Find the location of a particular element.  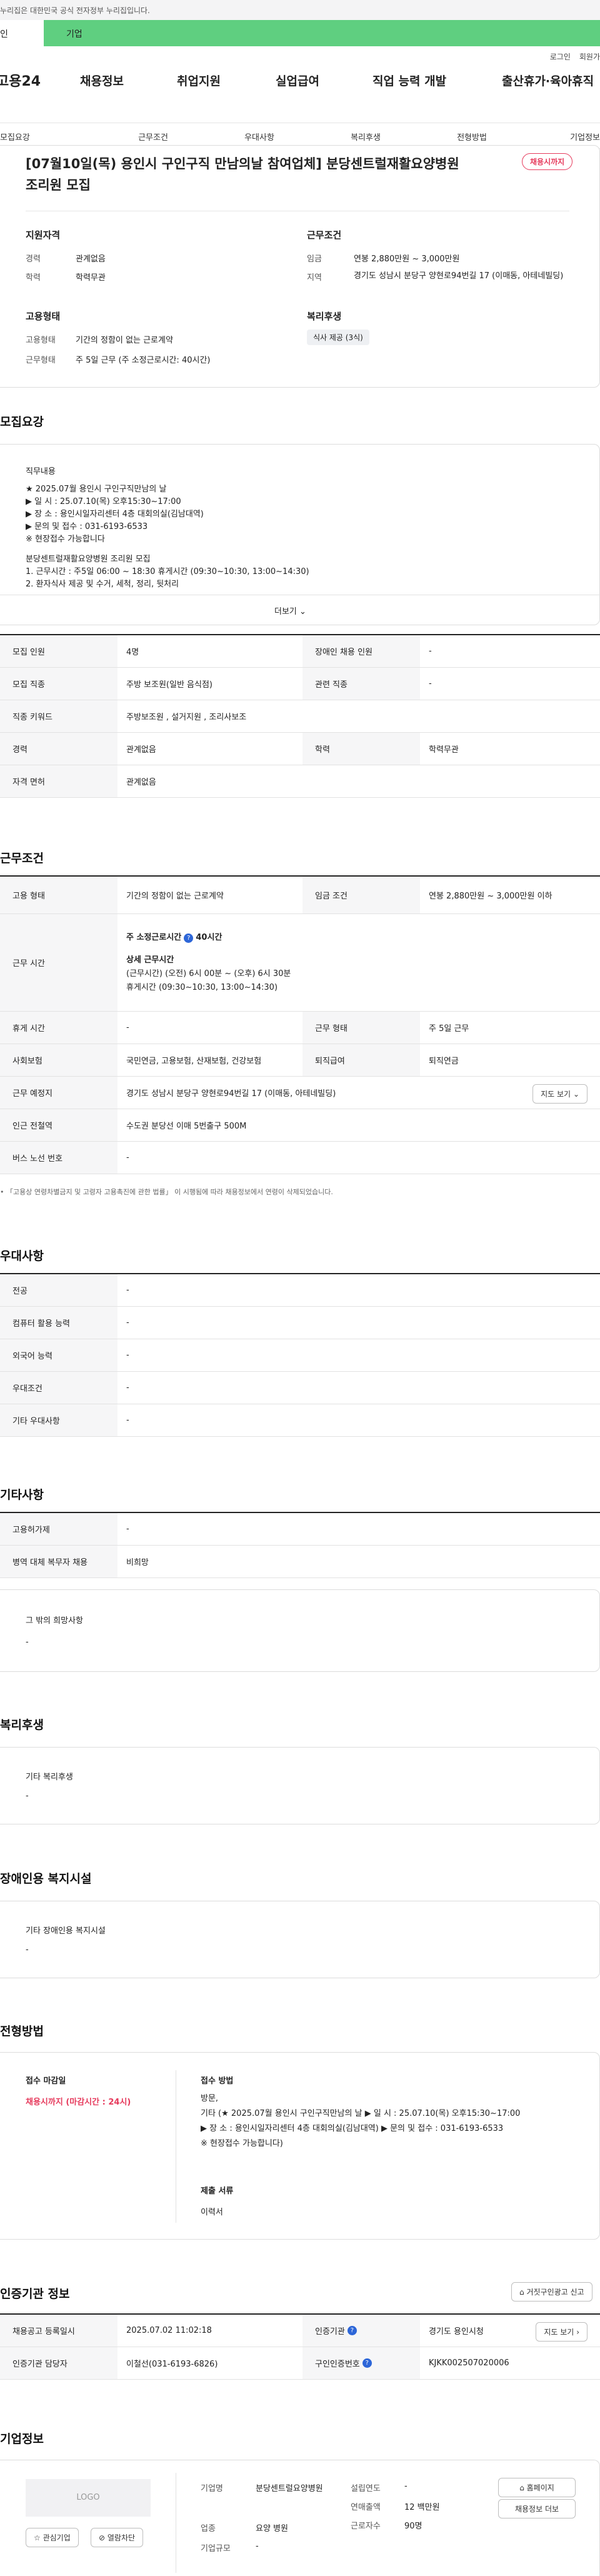

tab-personal: 인 is located at coordinates (22, 33).